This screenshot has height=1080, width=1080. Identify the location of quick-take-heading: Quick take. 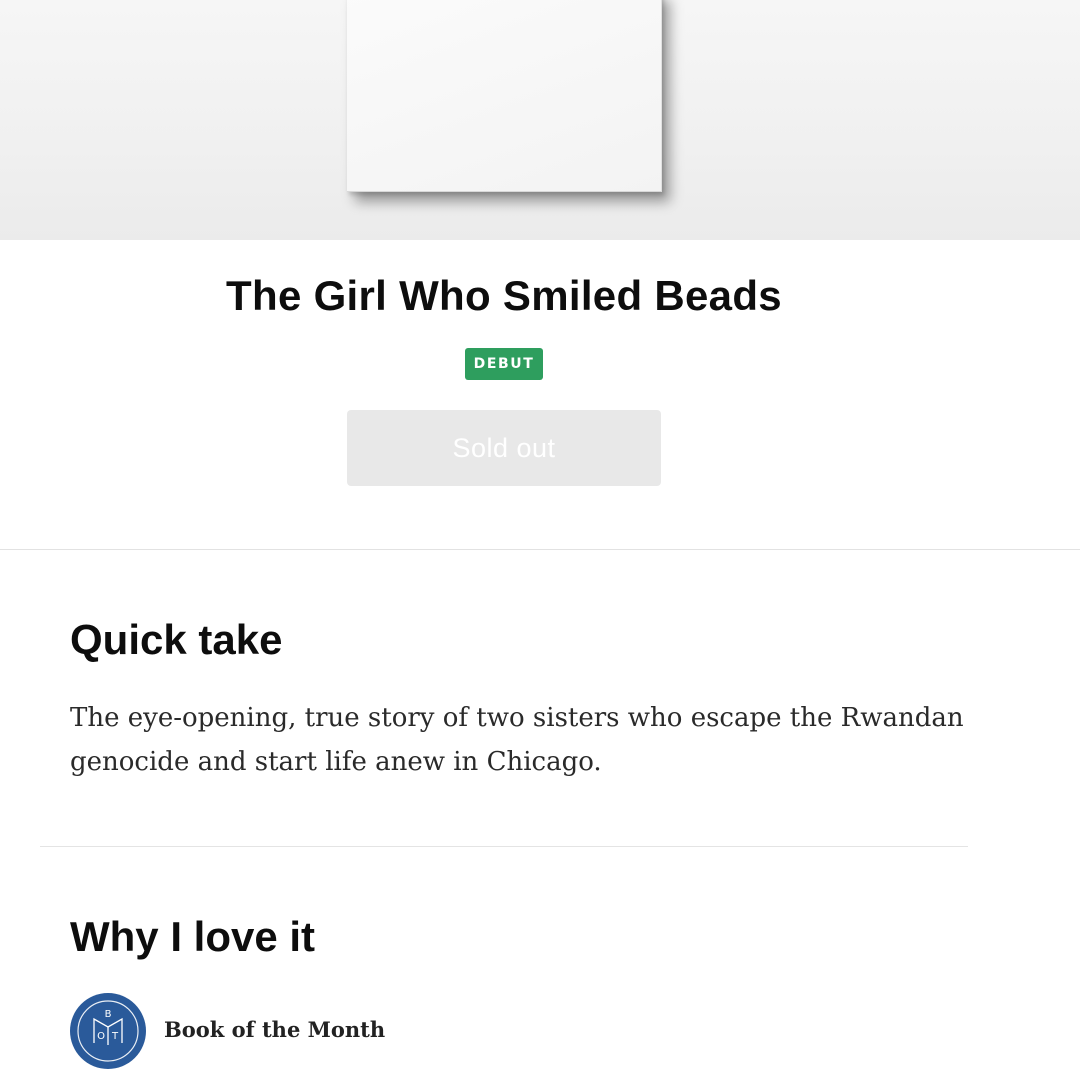
(176, 639).